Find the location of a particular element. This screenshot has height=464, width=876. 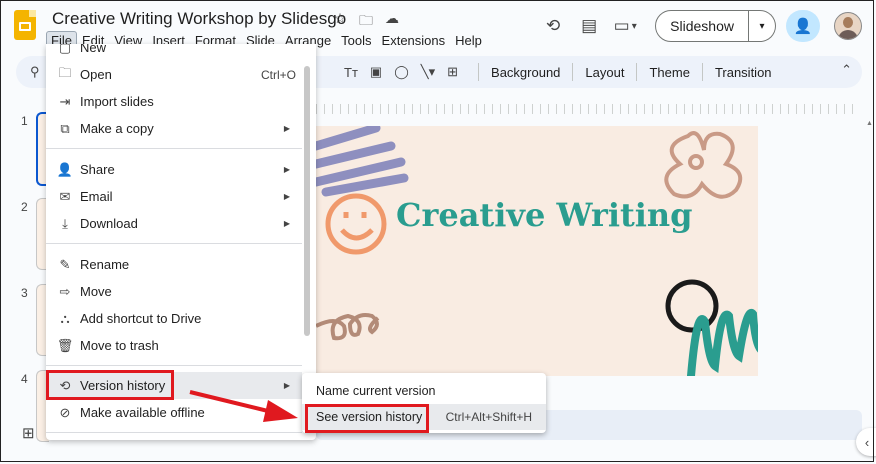

menu-item-name-current-version: Name current version is located at coordinates (424, 391).